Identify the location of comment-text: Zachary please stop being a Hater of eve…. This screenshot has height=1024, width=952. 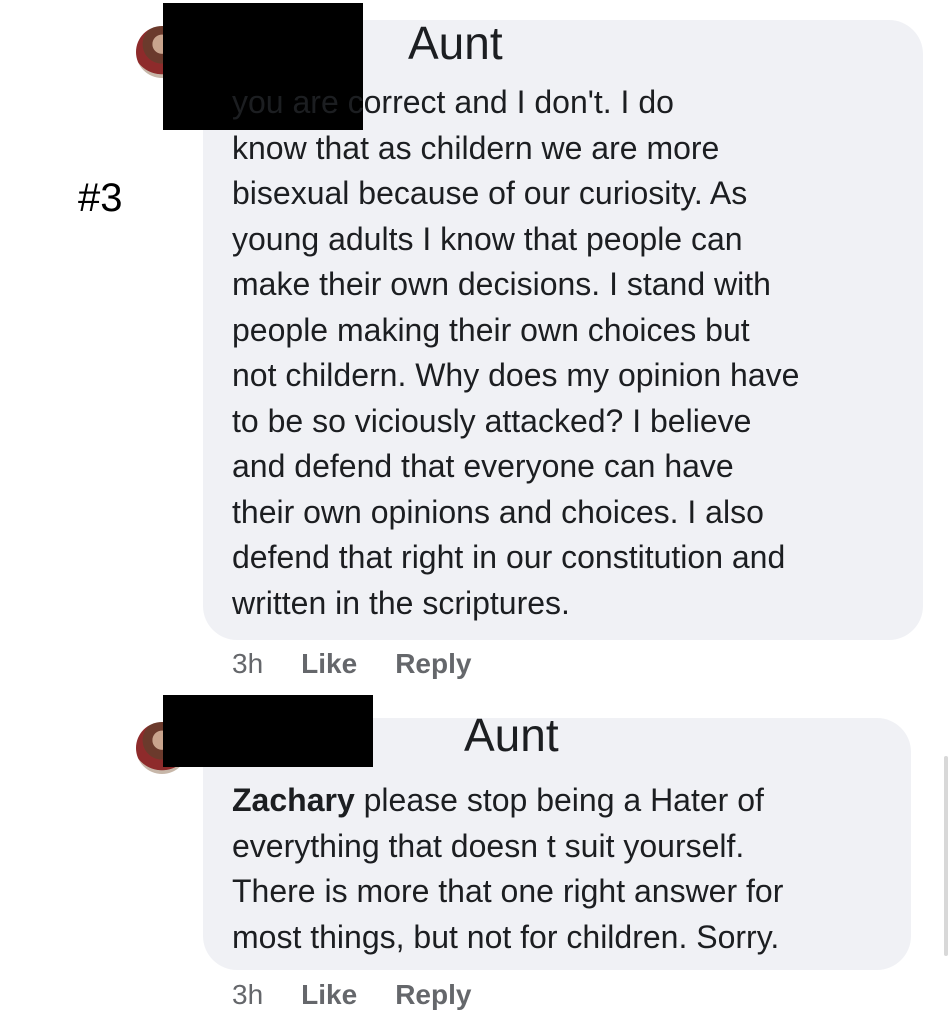
(567, 869).